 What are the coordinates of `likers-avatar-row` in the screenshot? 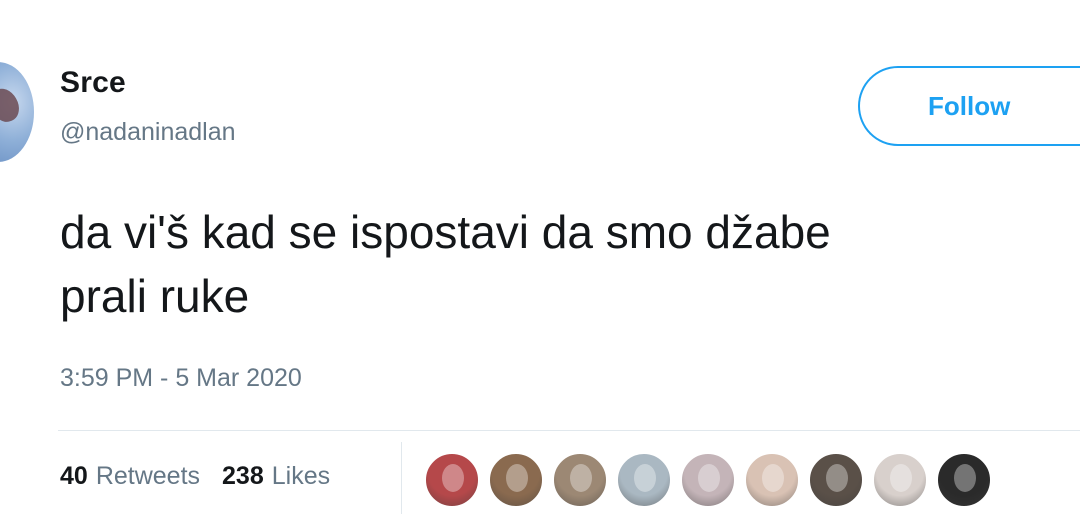 It's located at (712, 480).